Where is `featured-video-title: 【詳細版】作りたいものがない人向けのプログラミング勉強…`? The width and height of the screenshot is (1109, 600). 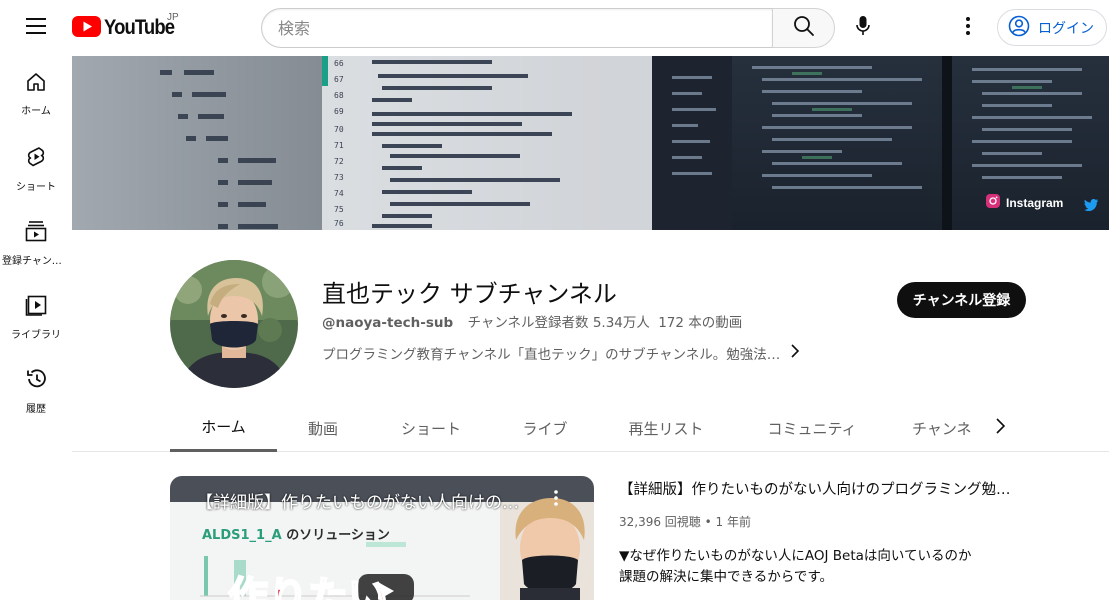
featured-video-title: 【詳細版】作りたいものがない人向けのプログラミング勉強… is located at coordinates (819, 488).